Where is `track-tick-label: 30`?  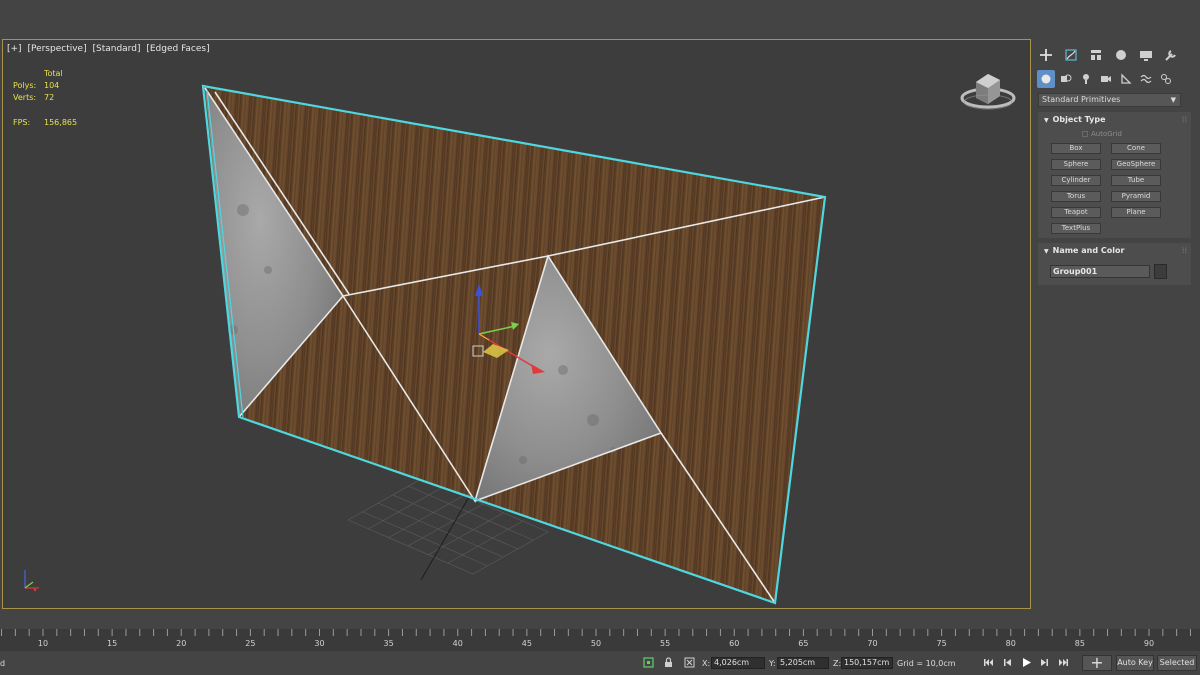 track-tick-label: 30 is located at coordinates (319, 643).